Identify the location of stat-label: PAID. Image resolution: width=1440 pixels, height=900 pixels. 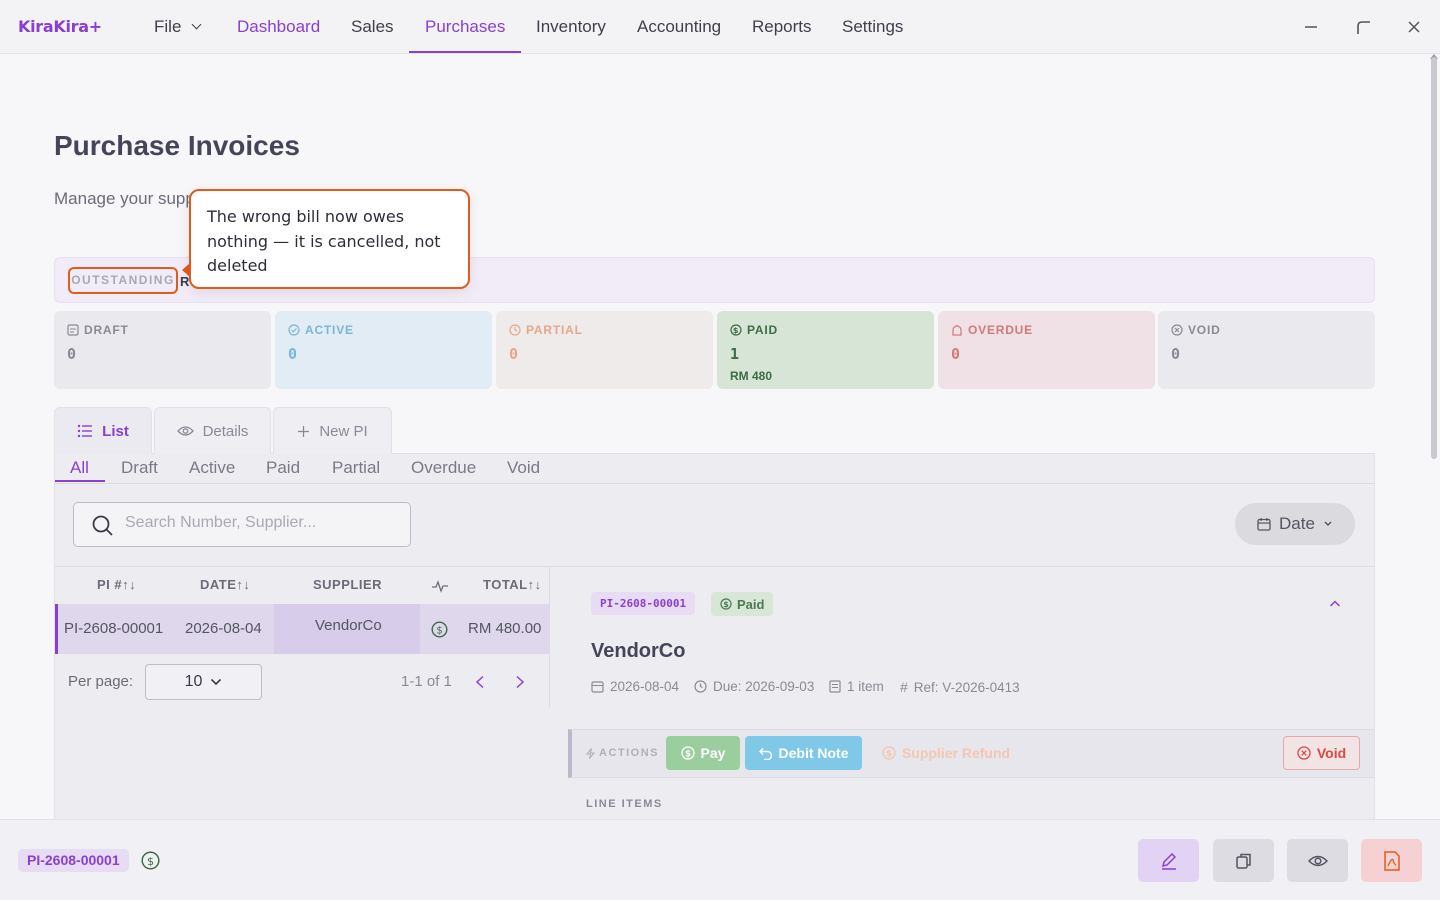
(762, 330).